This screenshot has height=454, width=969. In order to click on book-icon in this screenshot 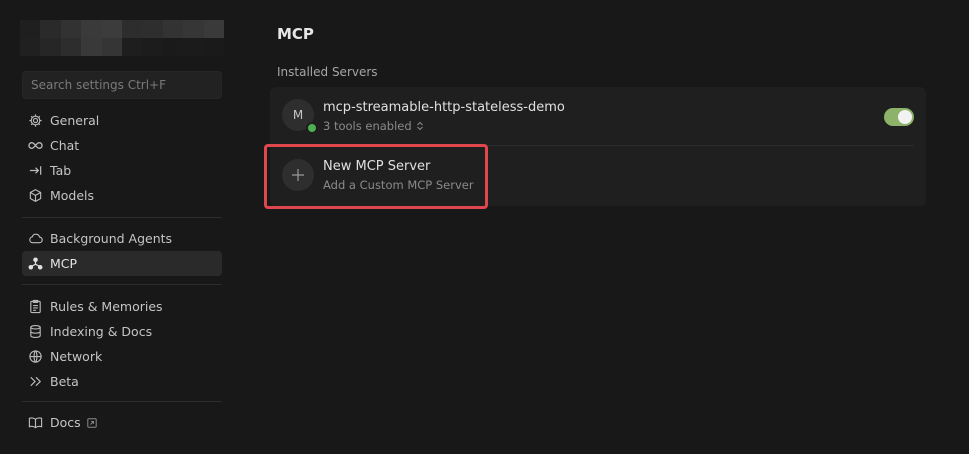, I will do `click(35, 422)`.